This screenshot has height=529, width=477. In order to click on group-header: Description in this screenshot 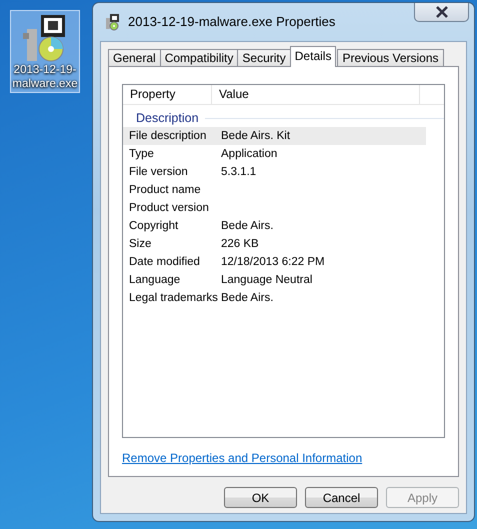, I will do `click(167, 119)`.